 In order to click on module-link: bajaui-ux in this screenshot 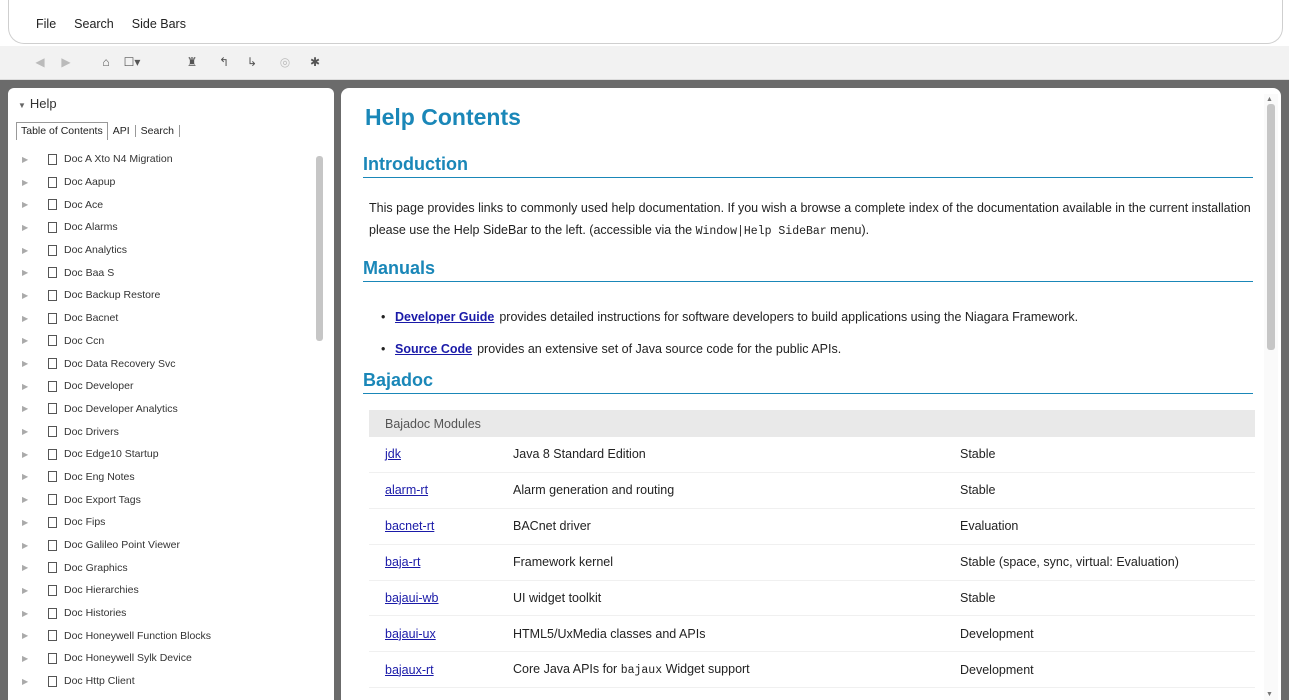, I will do `click(410, 634)`.